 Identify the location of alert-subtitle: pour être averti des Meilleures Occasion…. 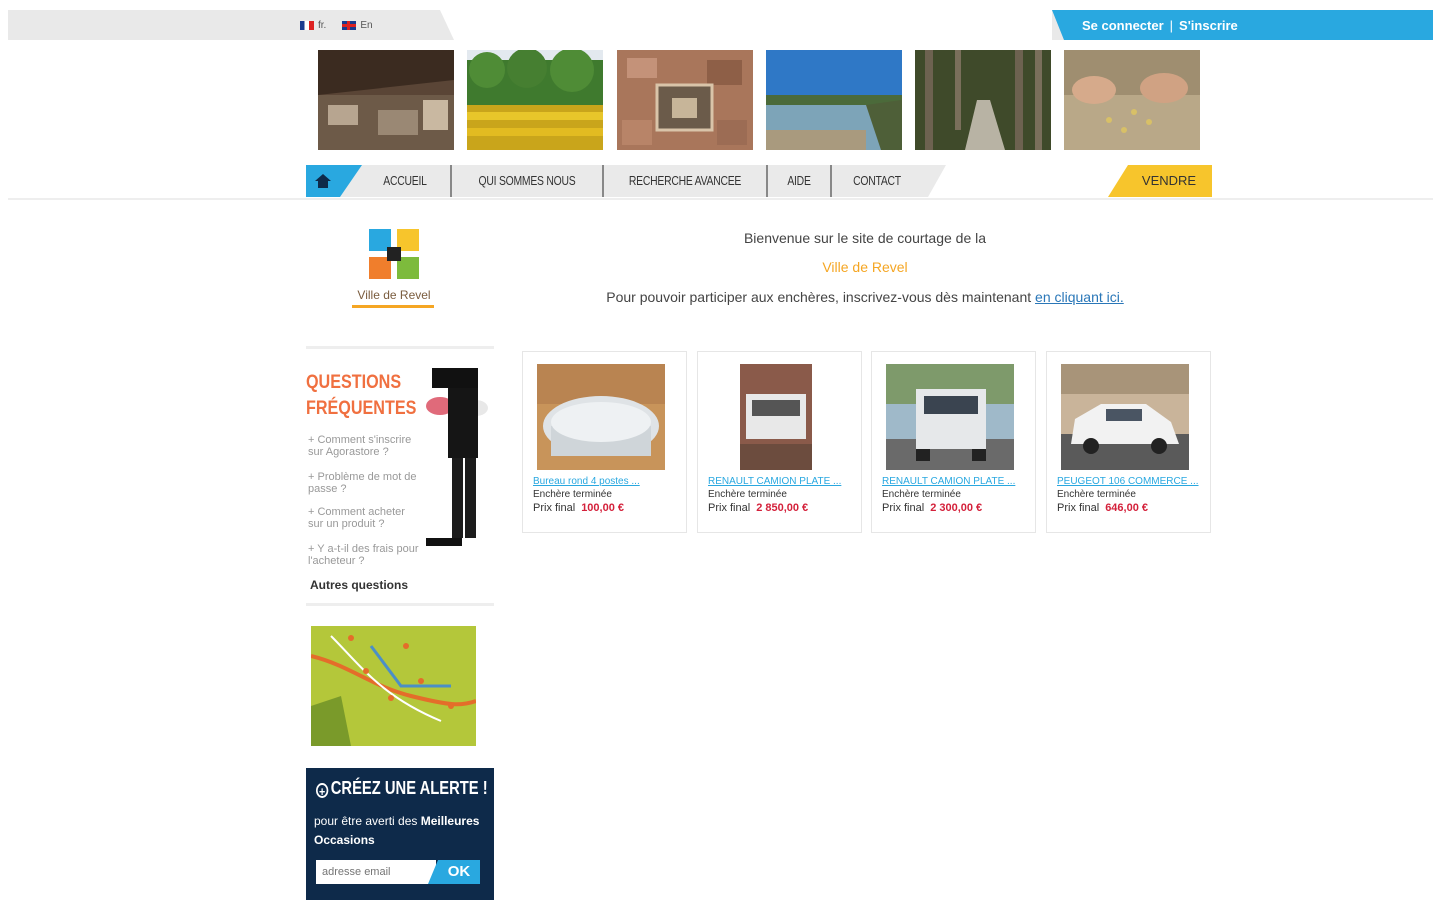
(401, 831).